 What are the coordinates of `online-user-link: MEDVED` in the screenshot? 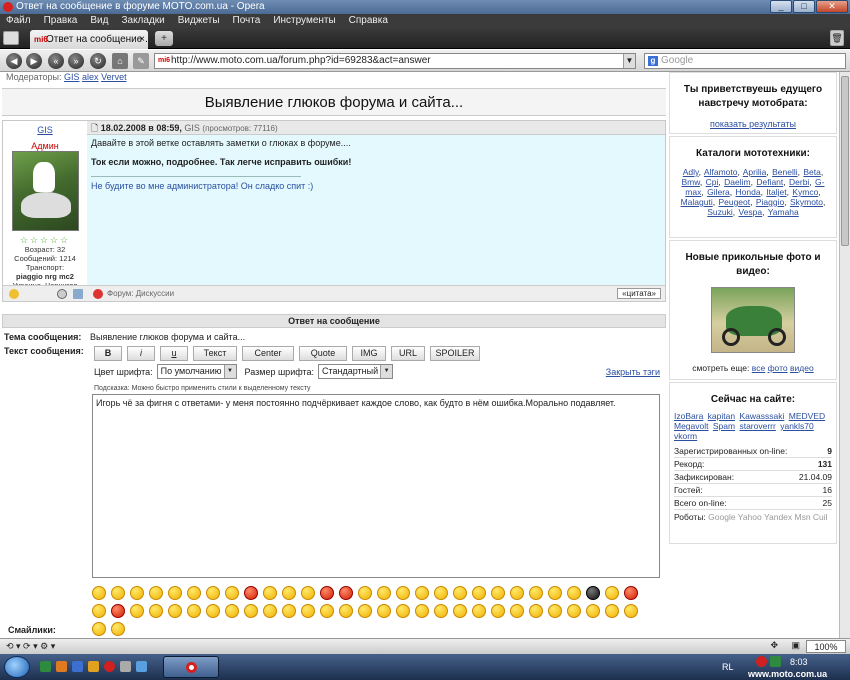 It's located at (807, 416).